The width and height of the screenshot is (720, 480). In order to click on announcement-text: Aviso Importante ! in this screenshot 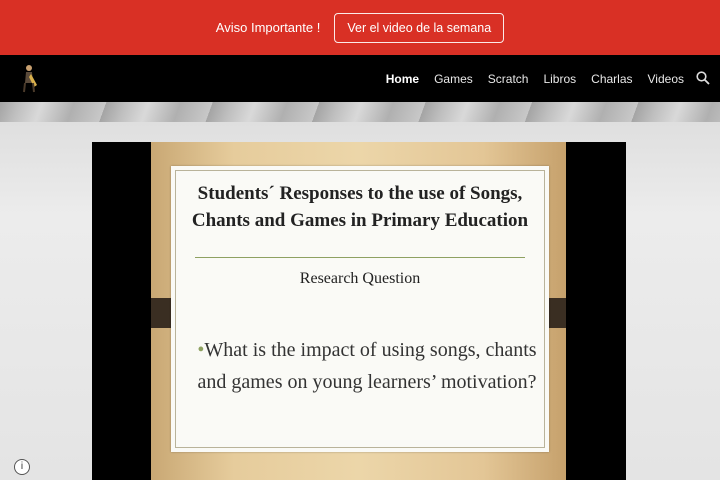, I will do `click(268, 27)`.